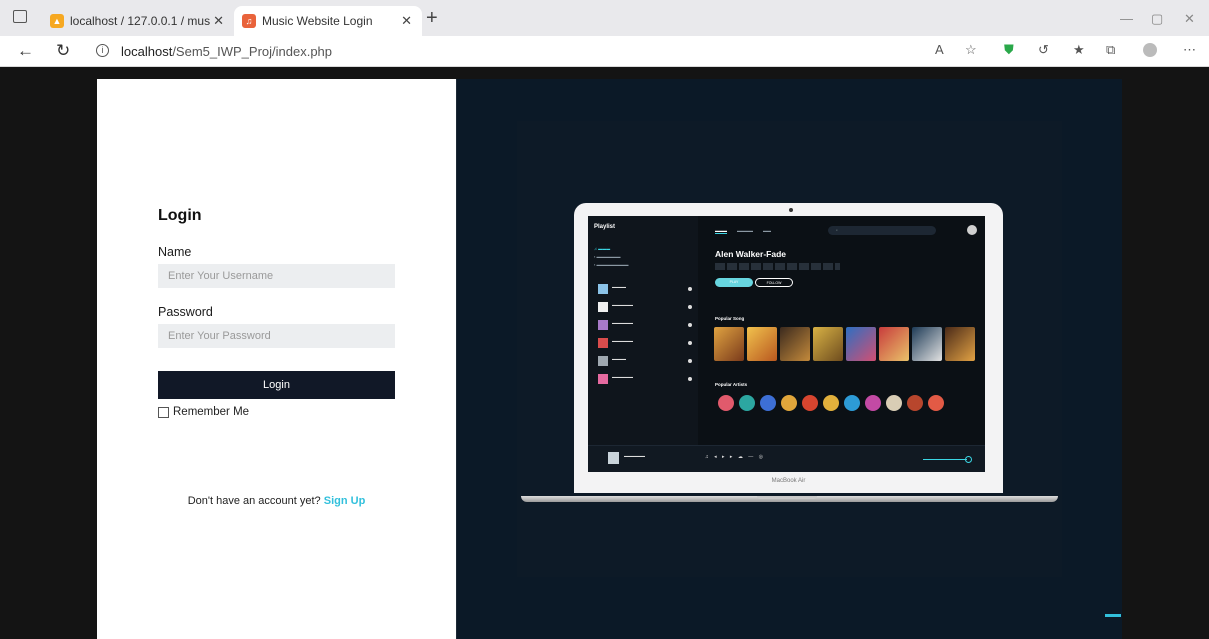 This screenshot has height=639, width=1209. I want to click on signup-row: Don't have an account yet? Sign Up, so click(276, 501).